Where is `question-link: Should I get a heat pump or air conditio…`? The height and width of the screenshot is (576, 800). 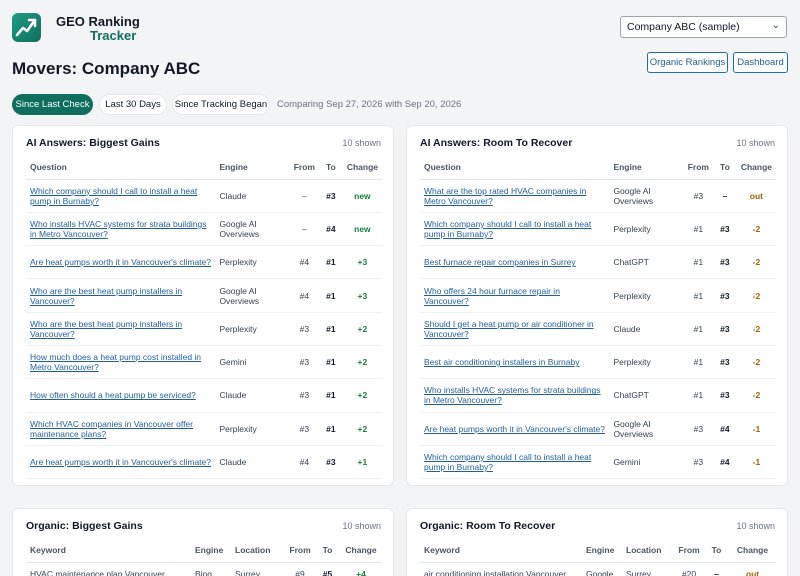
question-link: Should I get a heat pump or air conditio… is located at coordinates (509, 329).